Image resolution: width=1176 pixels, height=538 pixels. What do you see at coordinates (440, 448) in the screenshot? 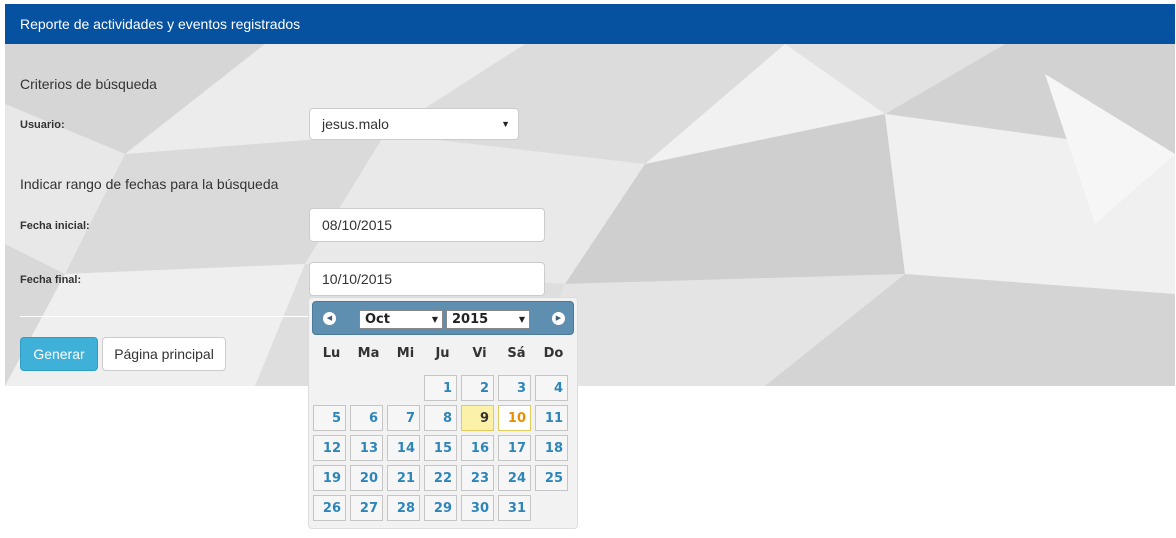
I see `calendar-day: 15` at bounding box center [440, 448].